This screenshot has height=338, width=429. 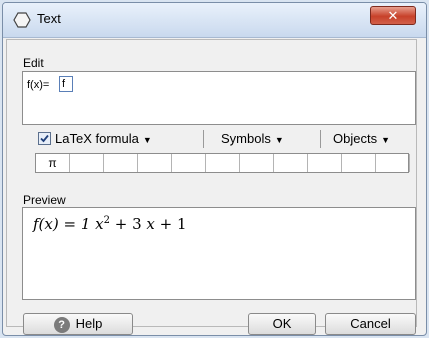 I want to click on latex-checkbox, so click(x=44, y=138).